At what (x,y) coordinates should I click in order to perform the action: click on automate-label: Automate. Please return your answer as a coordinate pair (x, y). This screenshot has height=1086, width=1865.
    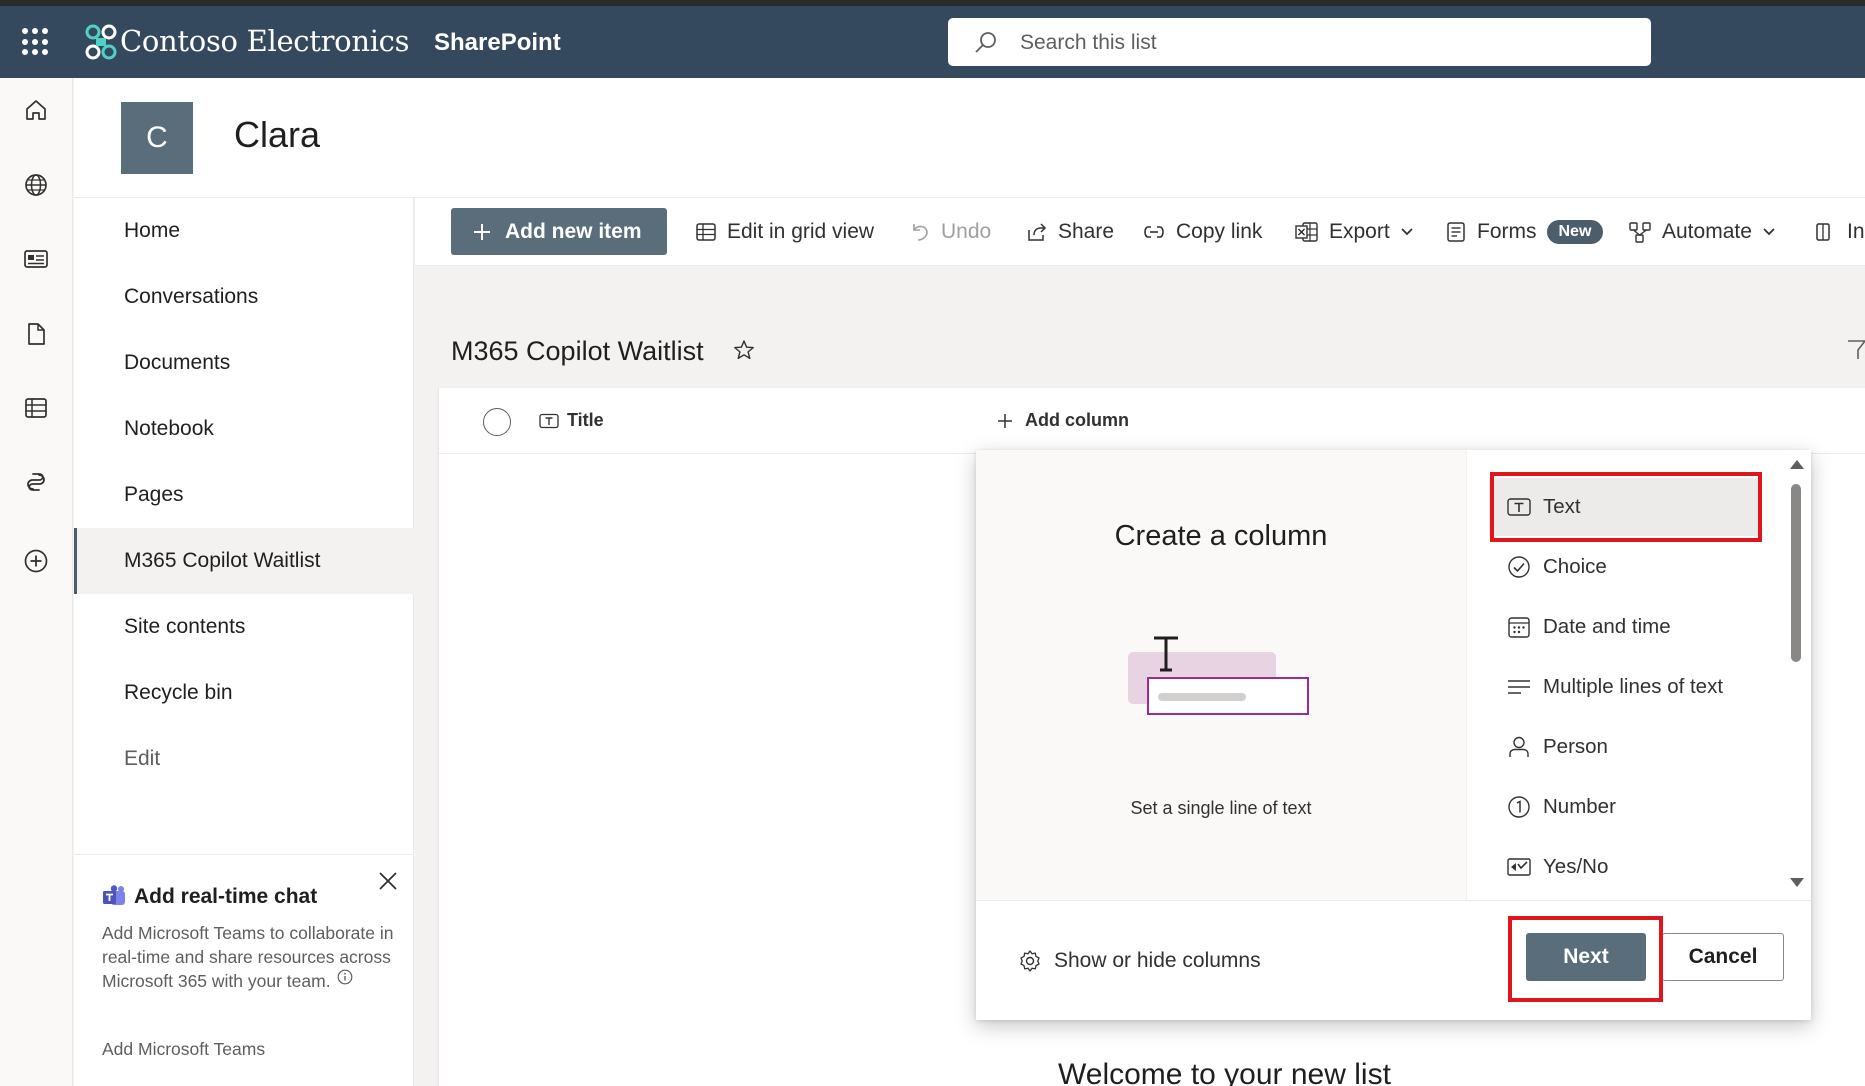
    Looking at the image, I should click on (1707, 231).